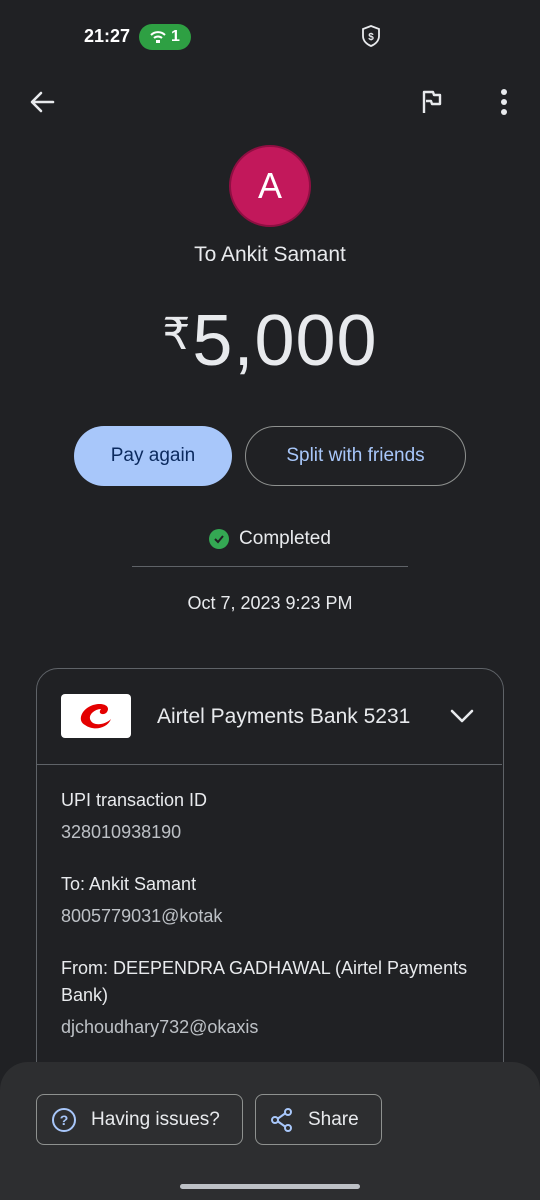 The height and width of the screenshot is (1200, 540). Describe the element at coordinates (271, 832) in the screenshot. I see `upi-id-value: 328010938190` at that location.